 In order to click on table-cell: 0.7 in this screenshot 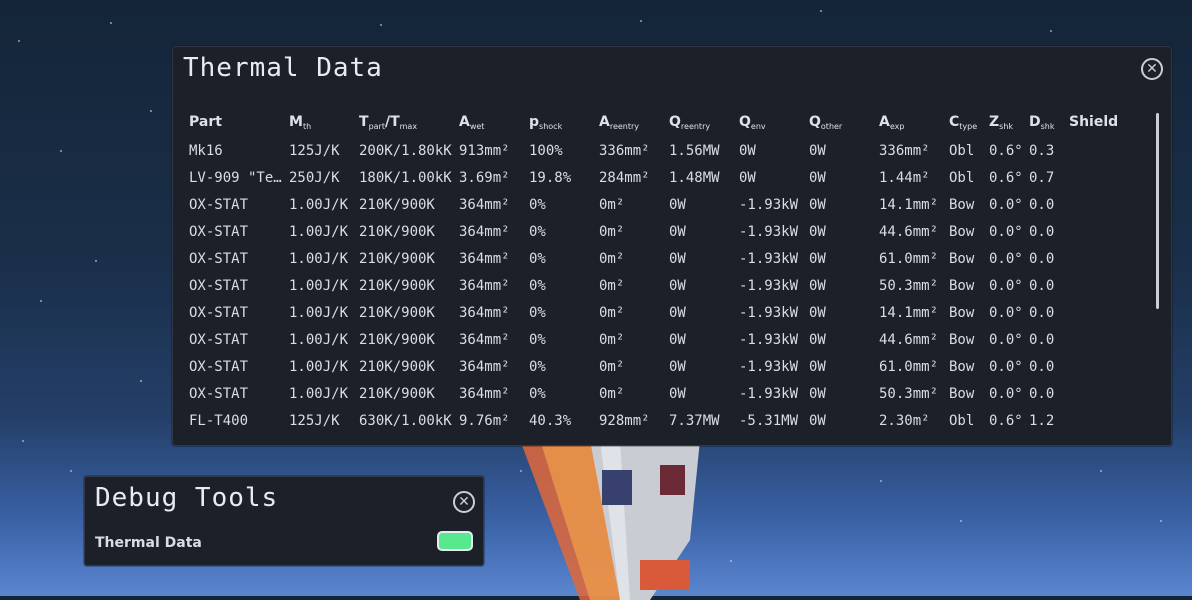, I will do `click(1042, 177)`.